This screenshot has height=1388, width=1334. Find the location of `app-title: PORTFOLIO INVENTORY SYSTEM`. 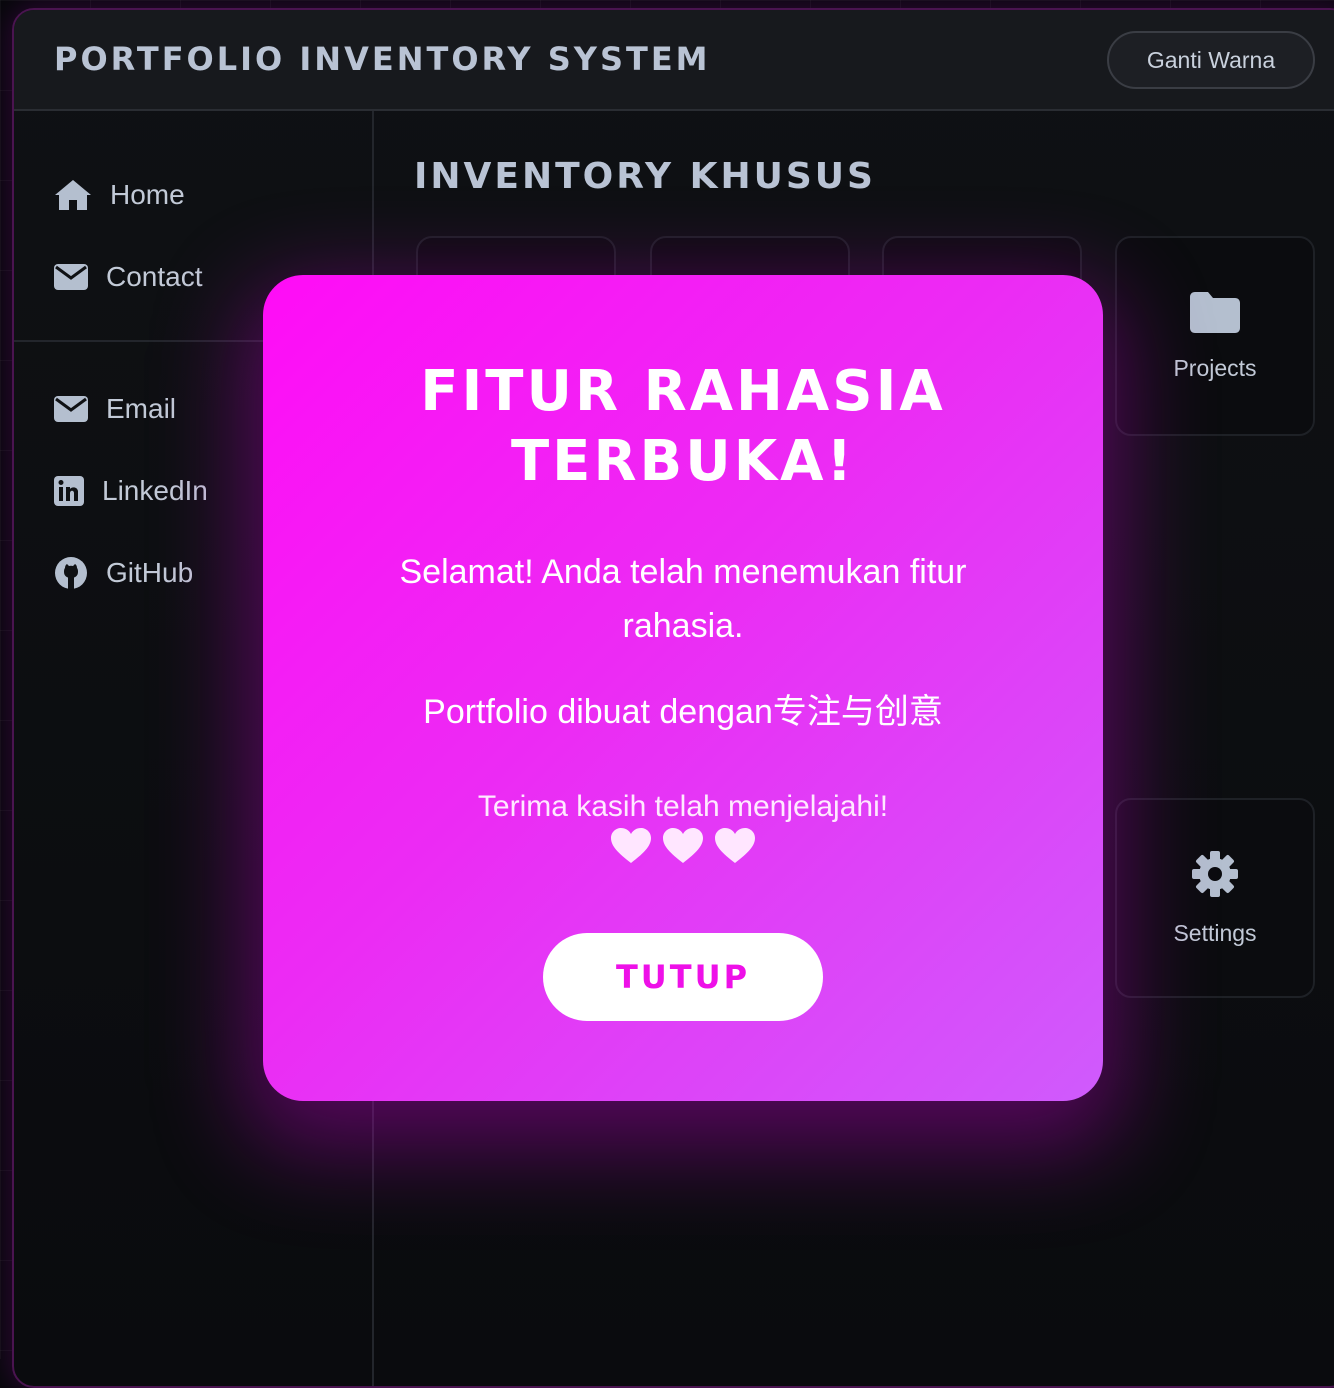

app-title: PORTFOLIO INVENTORY SYSTEM is located at coordinates (382, 59).